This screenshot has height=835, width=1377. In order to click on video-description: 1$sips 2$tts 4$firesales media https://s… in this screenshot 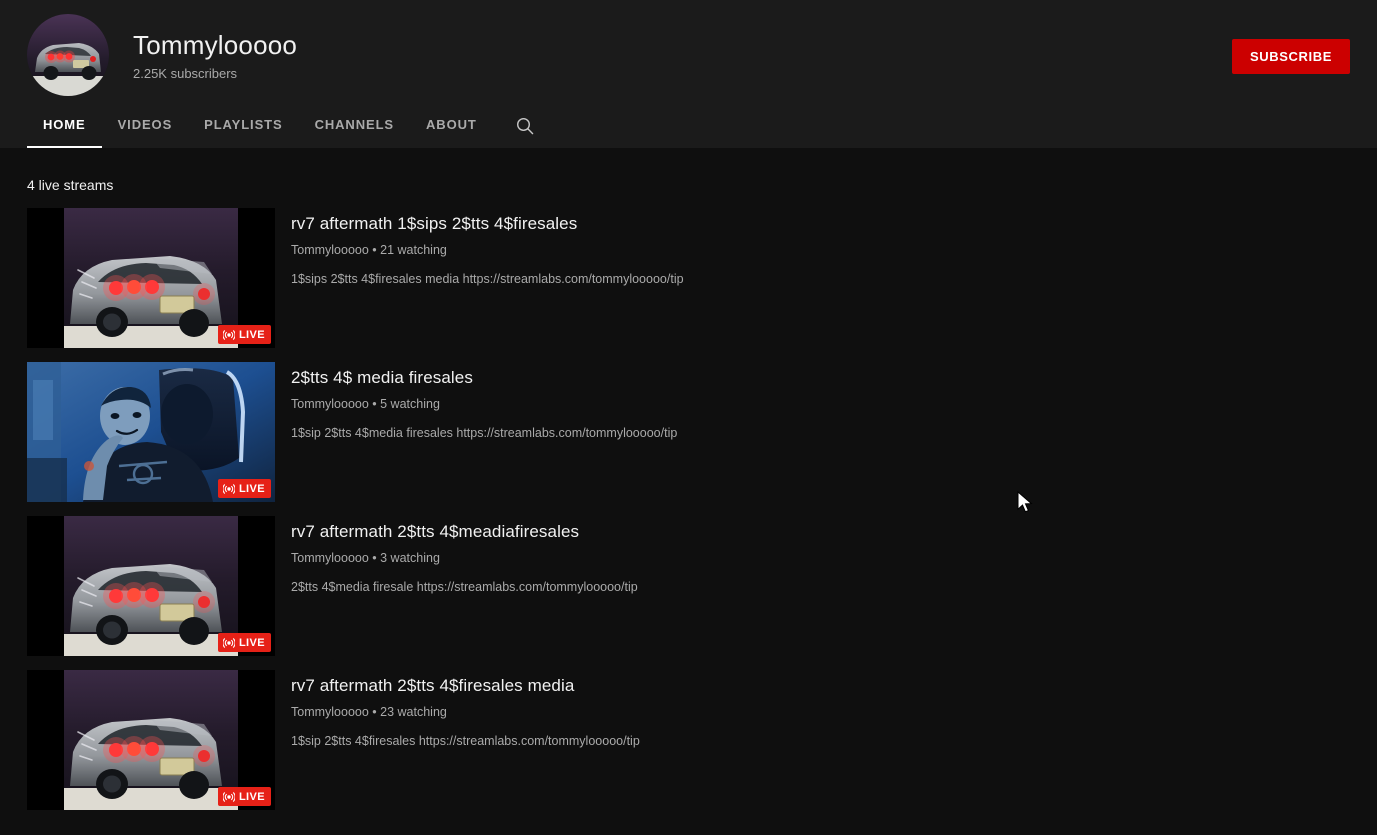, I will do `click(487, 279)`.